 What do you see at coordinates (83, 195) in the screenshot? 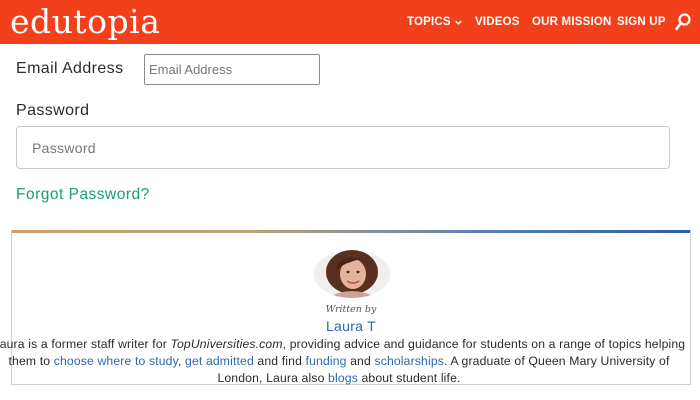
I see `forgot-password-link: Forgot Password?` at bounding box center [83, 195].